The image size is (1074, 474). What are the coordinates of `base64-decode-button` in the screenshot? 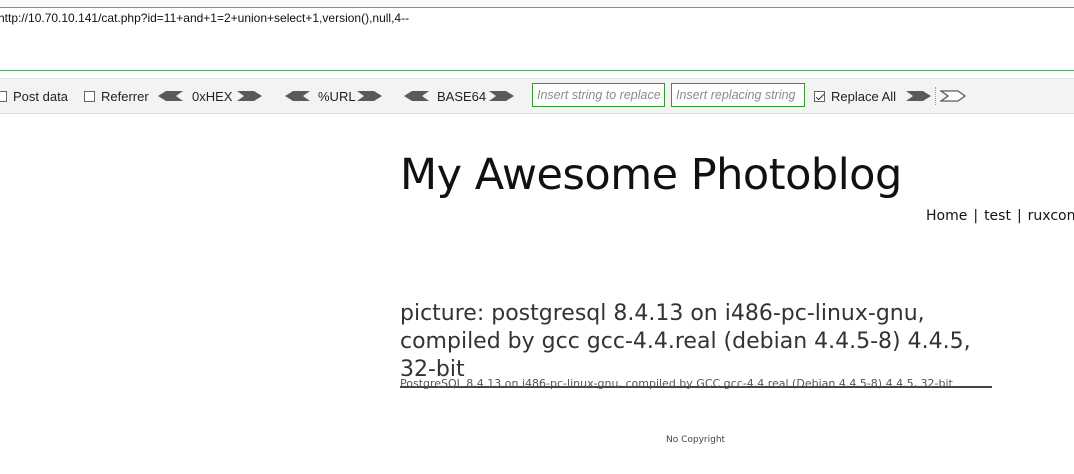 It's located at (501, 96).